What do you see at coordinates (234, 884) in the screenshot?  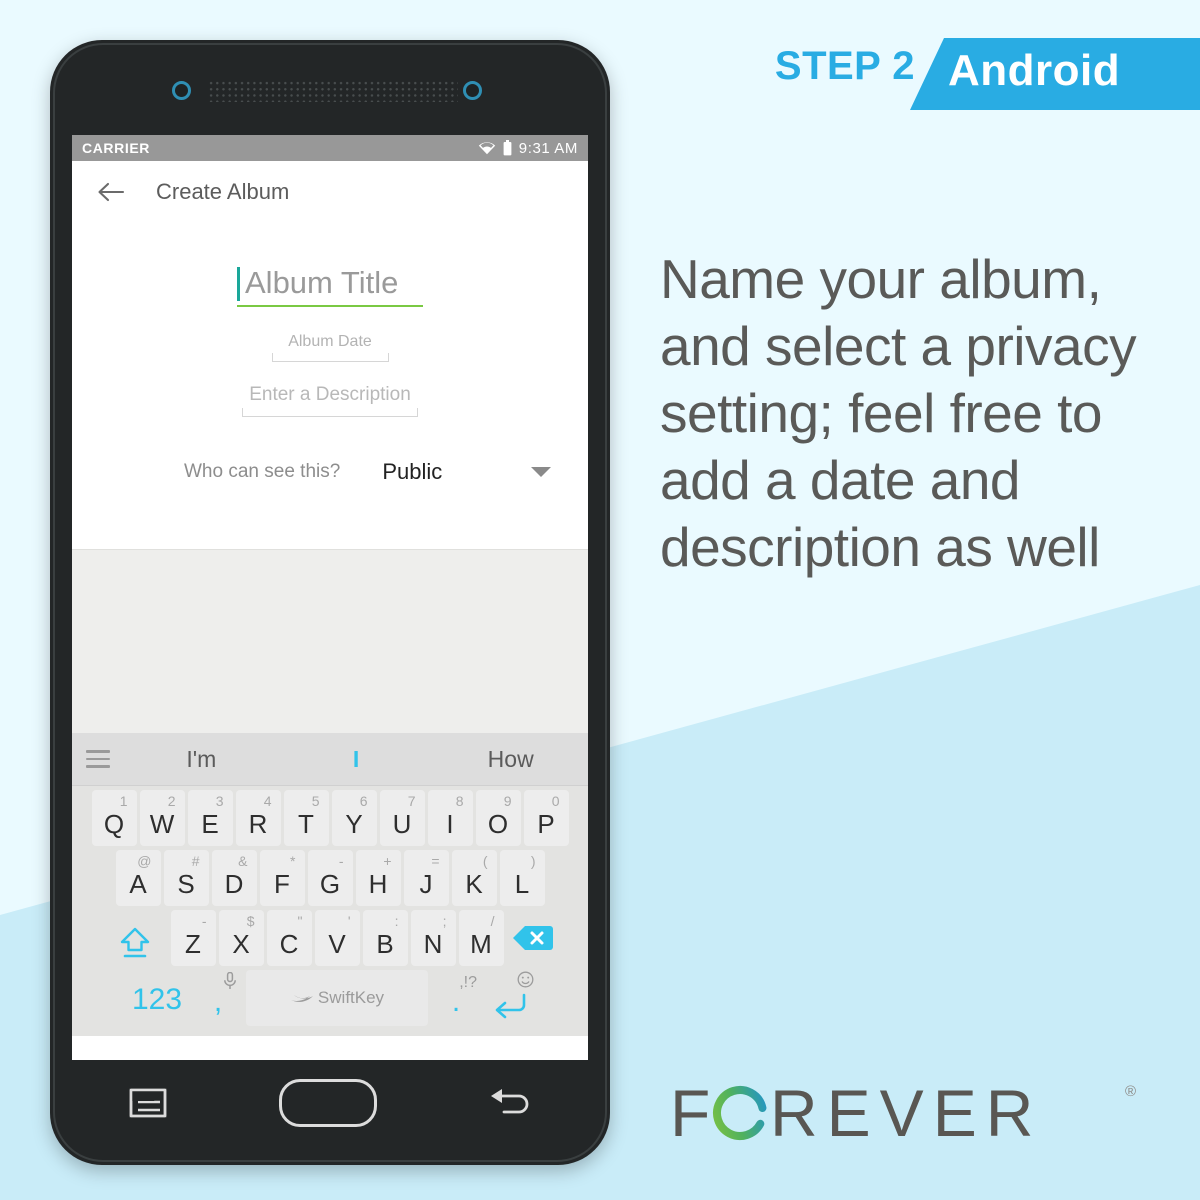 I see `key-label-d: D` at bounding box center [234, 884].